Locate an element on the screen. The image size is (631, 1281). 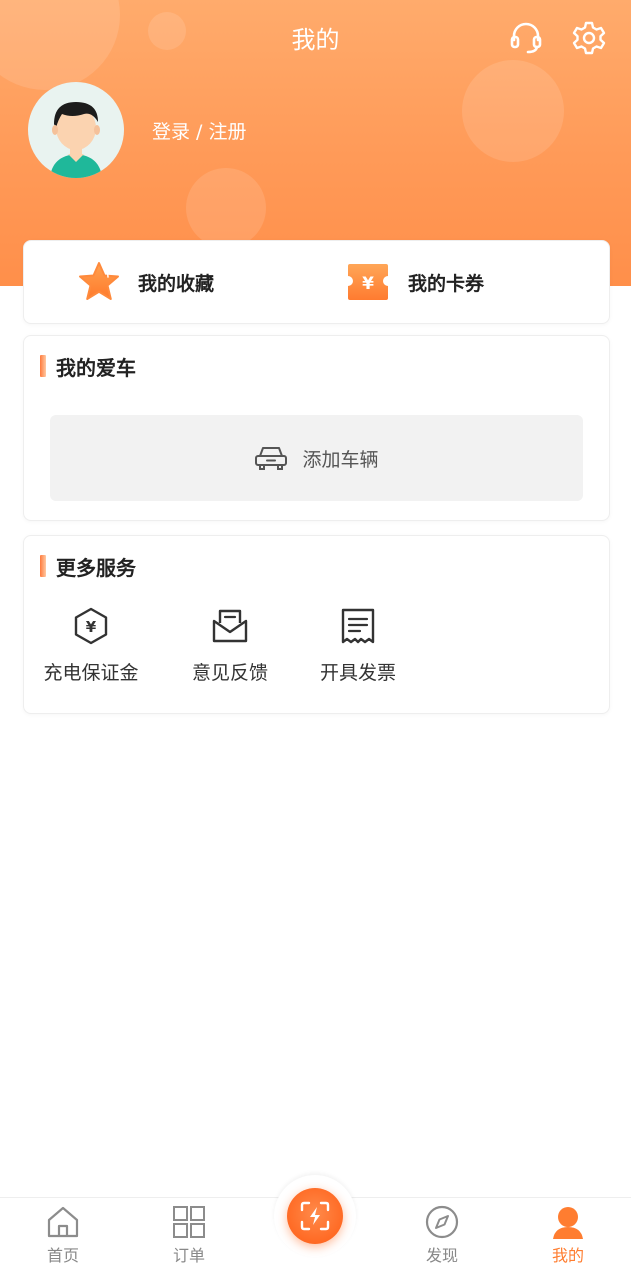
section-header: 我的爱车 is located at coordinates (88, 366).